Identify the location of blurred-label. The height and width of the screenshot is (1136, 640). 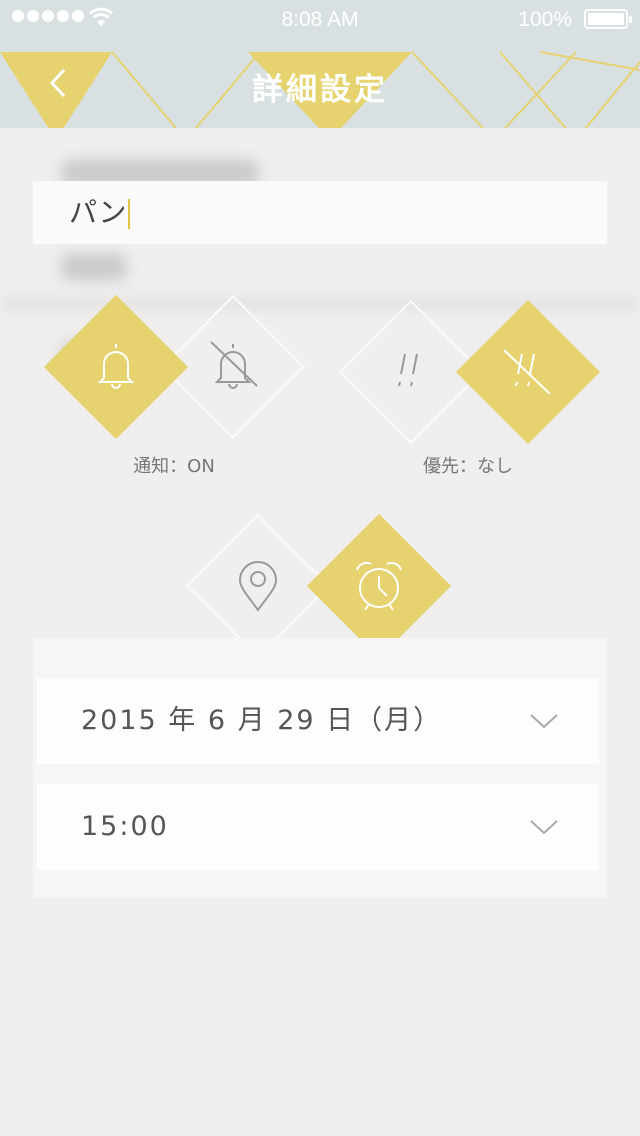
(94, 267).